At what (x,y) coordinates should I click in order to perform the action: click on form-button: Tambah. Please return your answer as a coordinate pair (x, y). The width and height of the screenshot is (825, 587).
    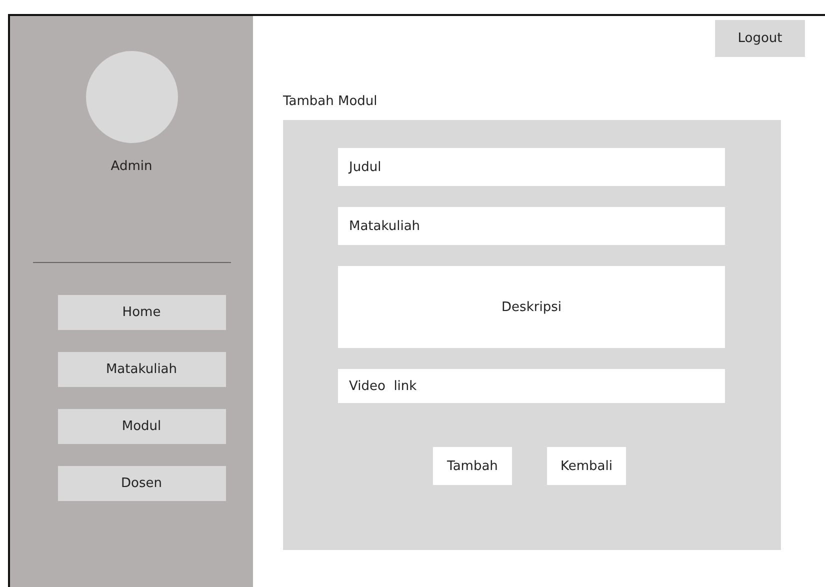
    Looking at the image, I should click on (472, 466).